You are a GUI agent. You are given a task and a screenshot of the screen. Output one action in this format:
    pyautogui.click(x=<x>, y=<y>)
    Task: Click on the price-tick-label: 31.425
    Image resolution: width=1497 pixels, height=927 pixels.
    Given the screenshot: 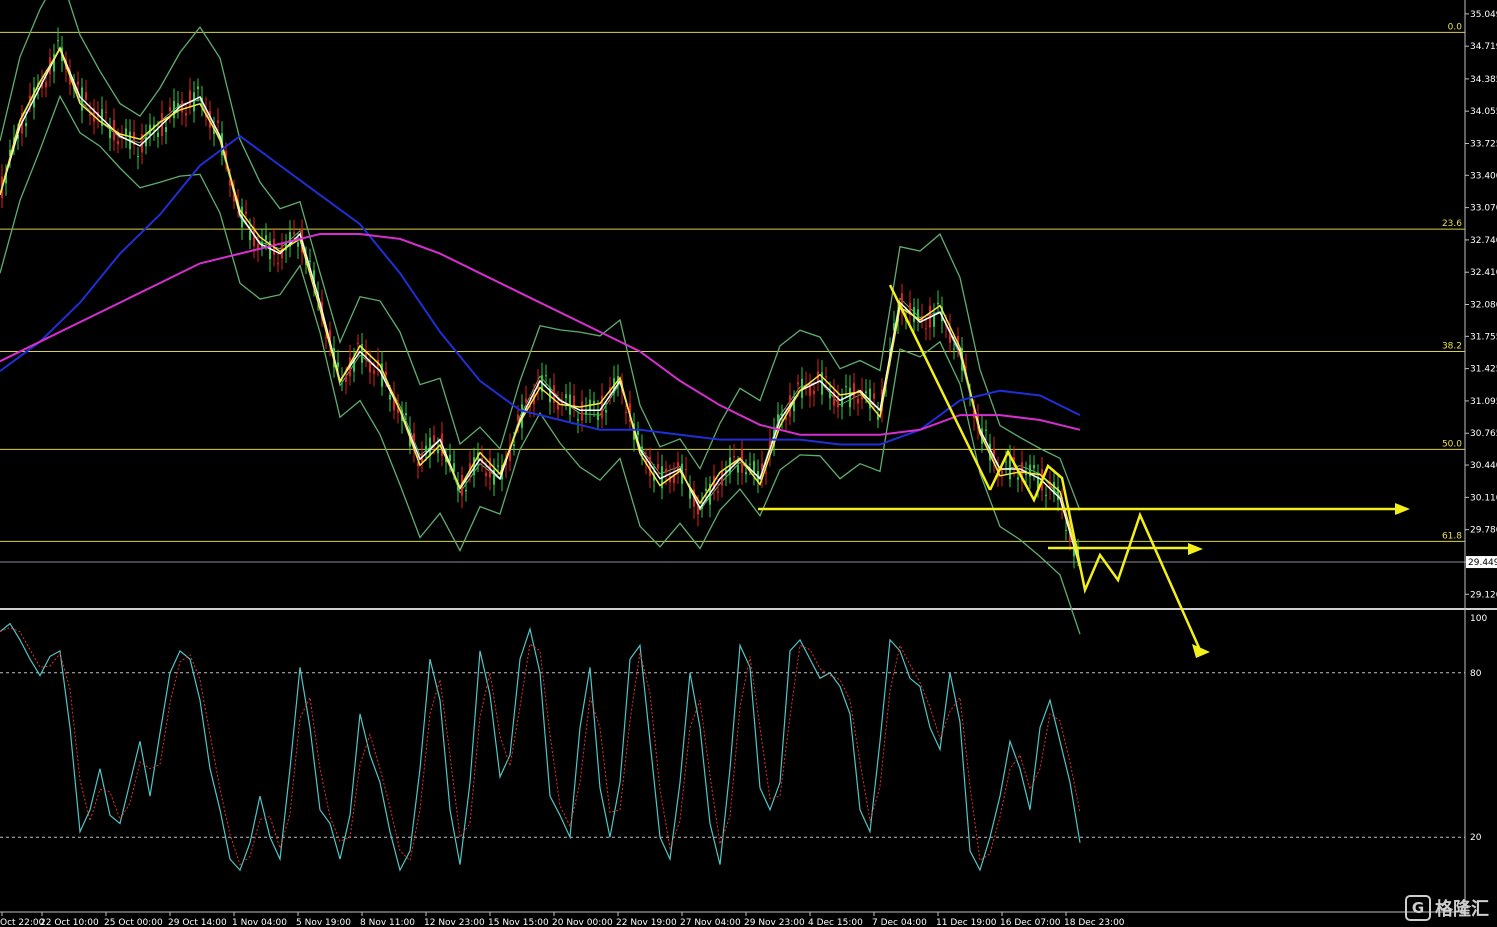 What is the action you would take?
    pyautogui.click(x=1483, y=370)
    